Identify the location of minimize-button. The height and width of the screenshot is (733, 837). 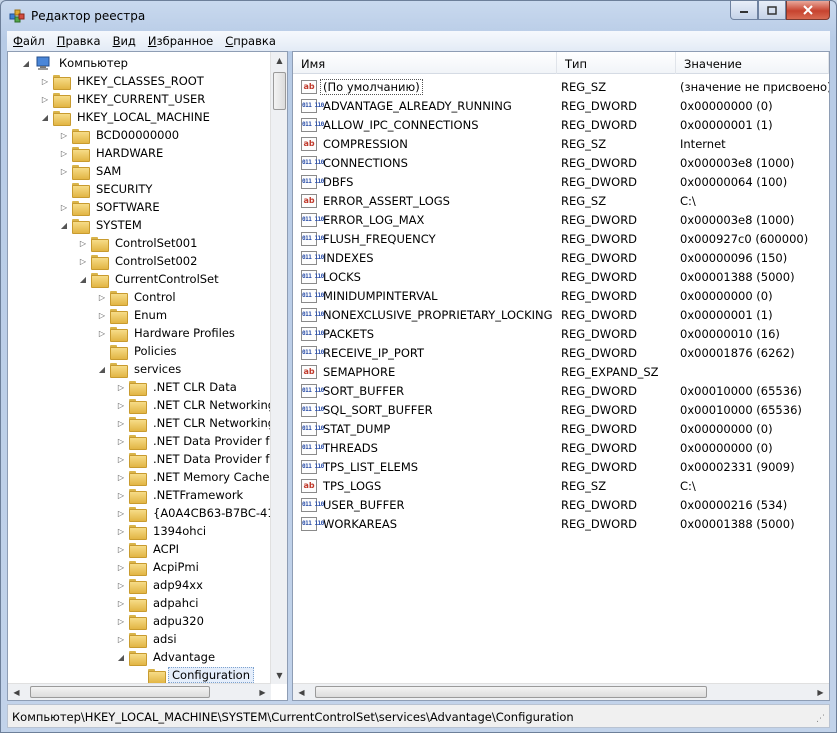
(744, 10).